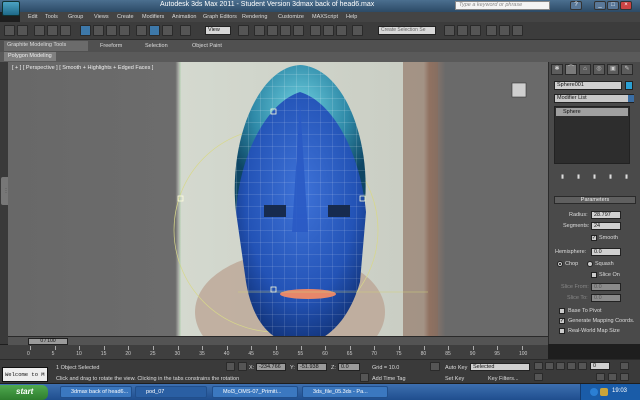  Describe the element at coordinates (156, 46) in the screenshot. I see `tab-selection: Selection` at that location.